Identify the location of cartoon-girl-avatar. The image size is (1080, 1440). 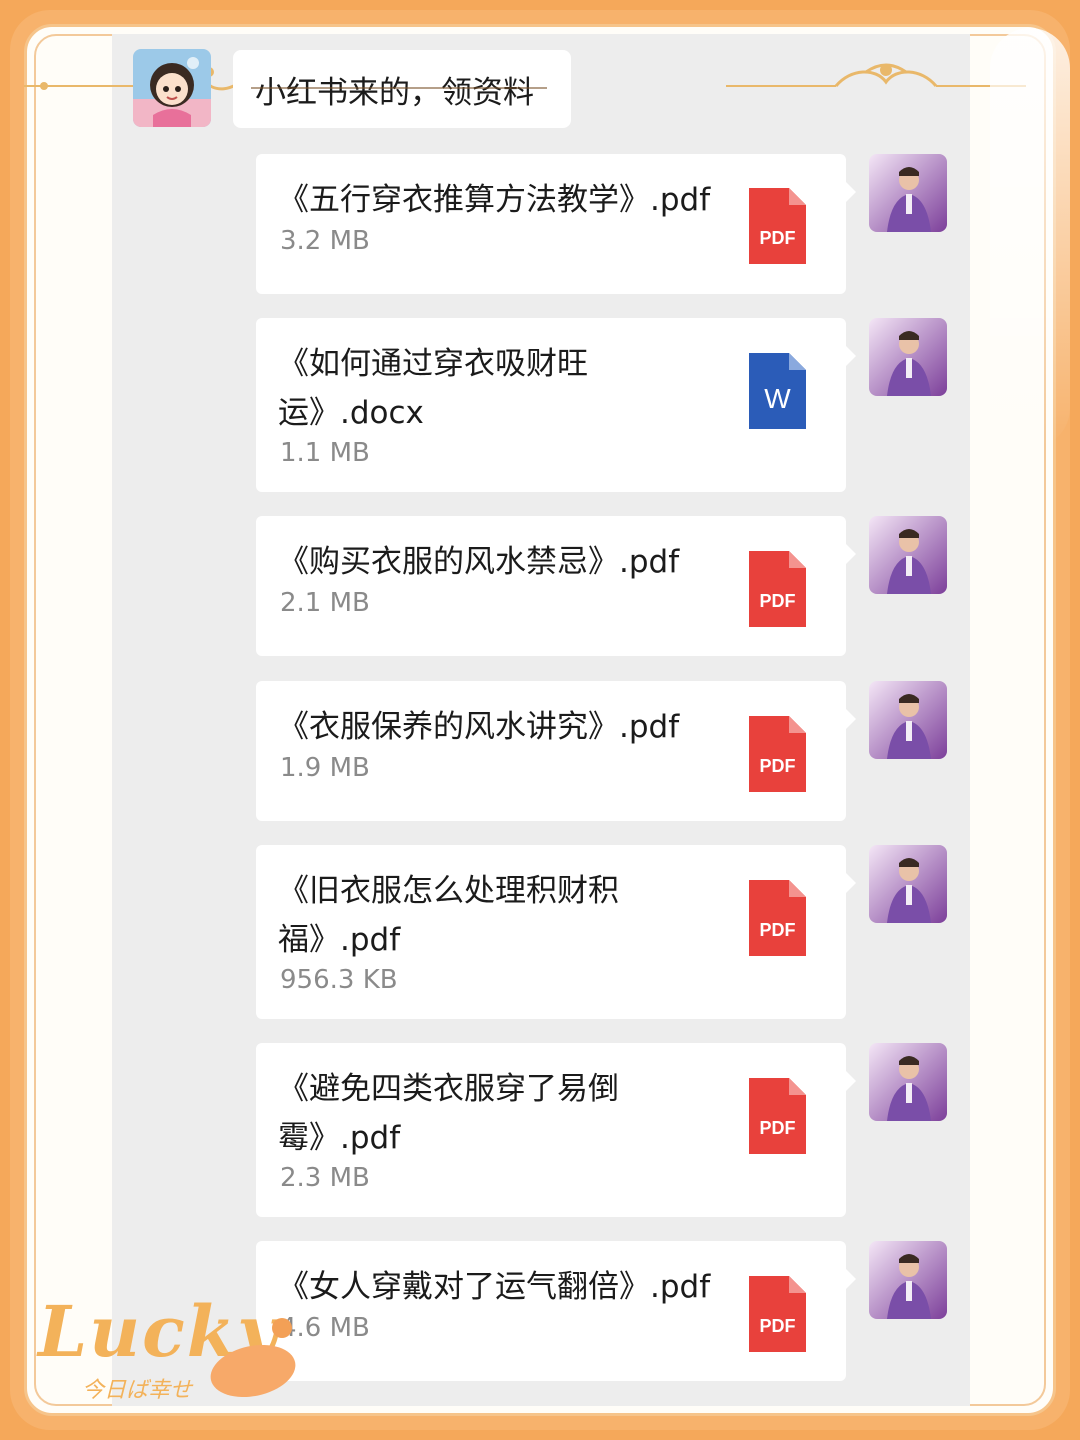
(172, 88).